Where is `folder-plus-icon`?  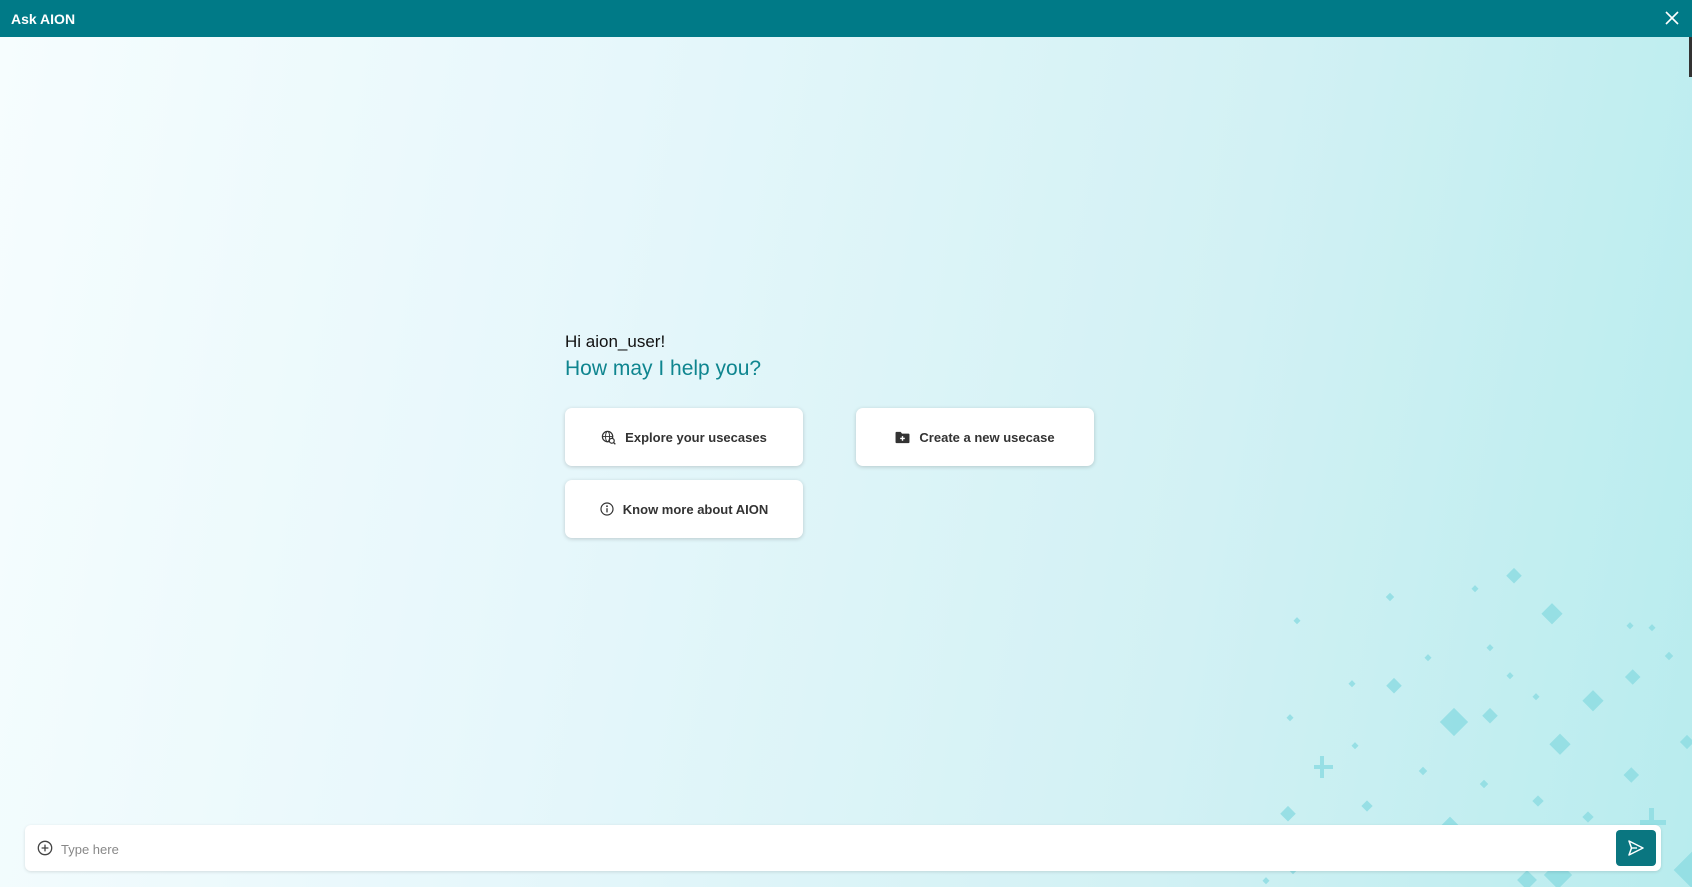
folder-plus-icon is located at coordinates (902, 437).